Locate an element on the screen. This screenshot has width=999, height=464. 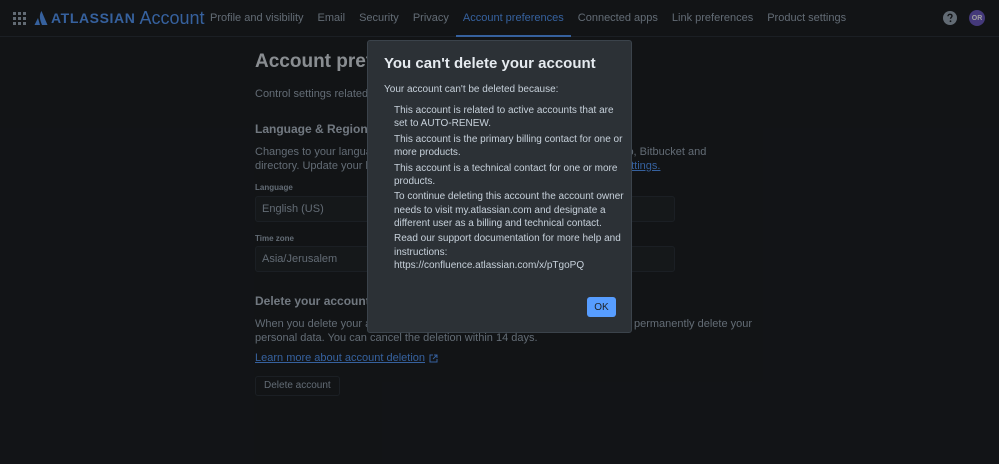
ok-button: OK is located at coordinates (601, 307).